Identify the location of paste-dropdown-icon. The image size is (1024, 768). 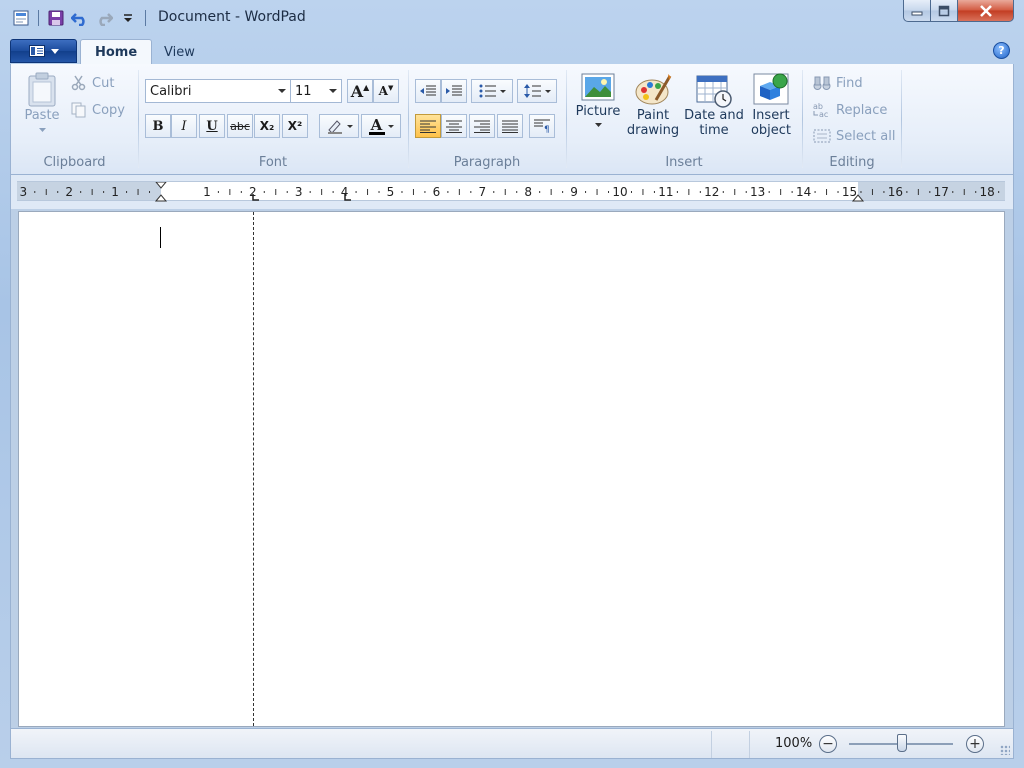
(42, 130).